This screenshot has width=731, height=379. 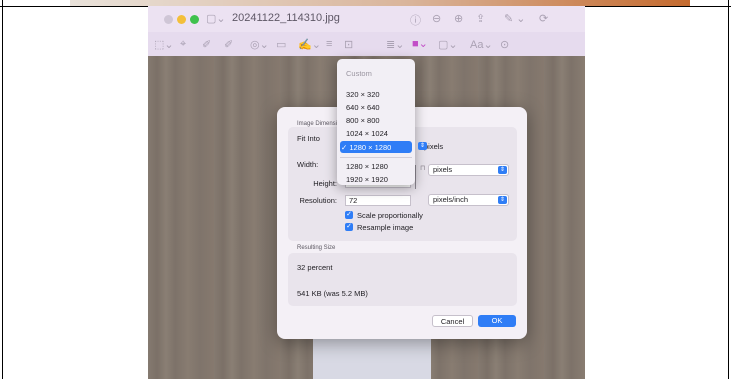 What do you see at coordinates (436, 18) in the screenshot?
I see `zoom-out-icon: ⊖` at bounding box center [436, 18].